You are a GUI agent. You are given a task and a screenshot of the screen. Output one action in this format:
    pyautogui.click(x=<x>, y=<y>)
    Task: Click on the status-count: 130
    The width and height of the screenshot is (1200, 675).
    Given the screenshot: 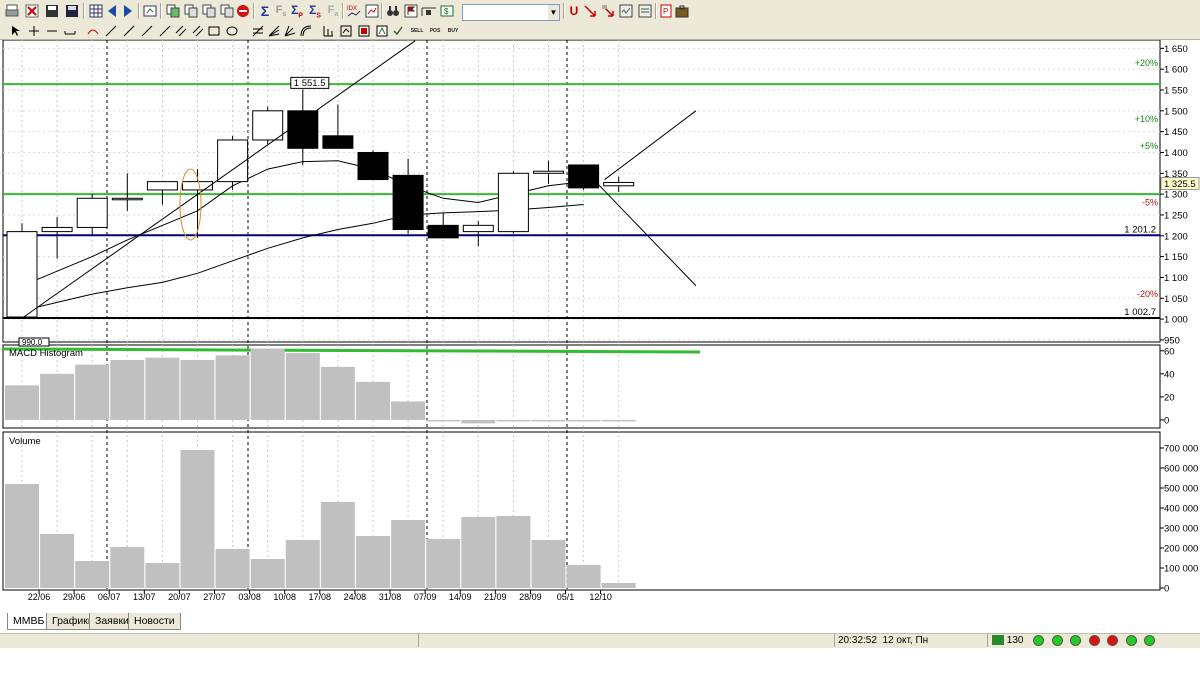 What is the action you would take?
    pyautogui.click(x=1005, y=640)
    